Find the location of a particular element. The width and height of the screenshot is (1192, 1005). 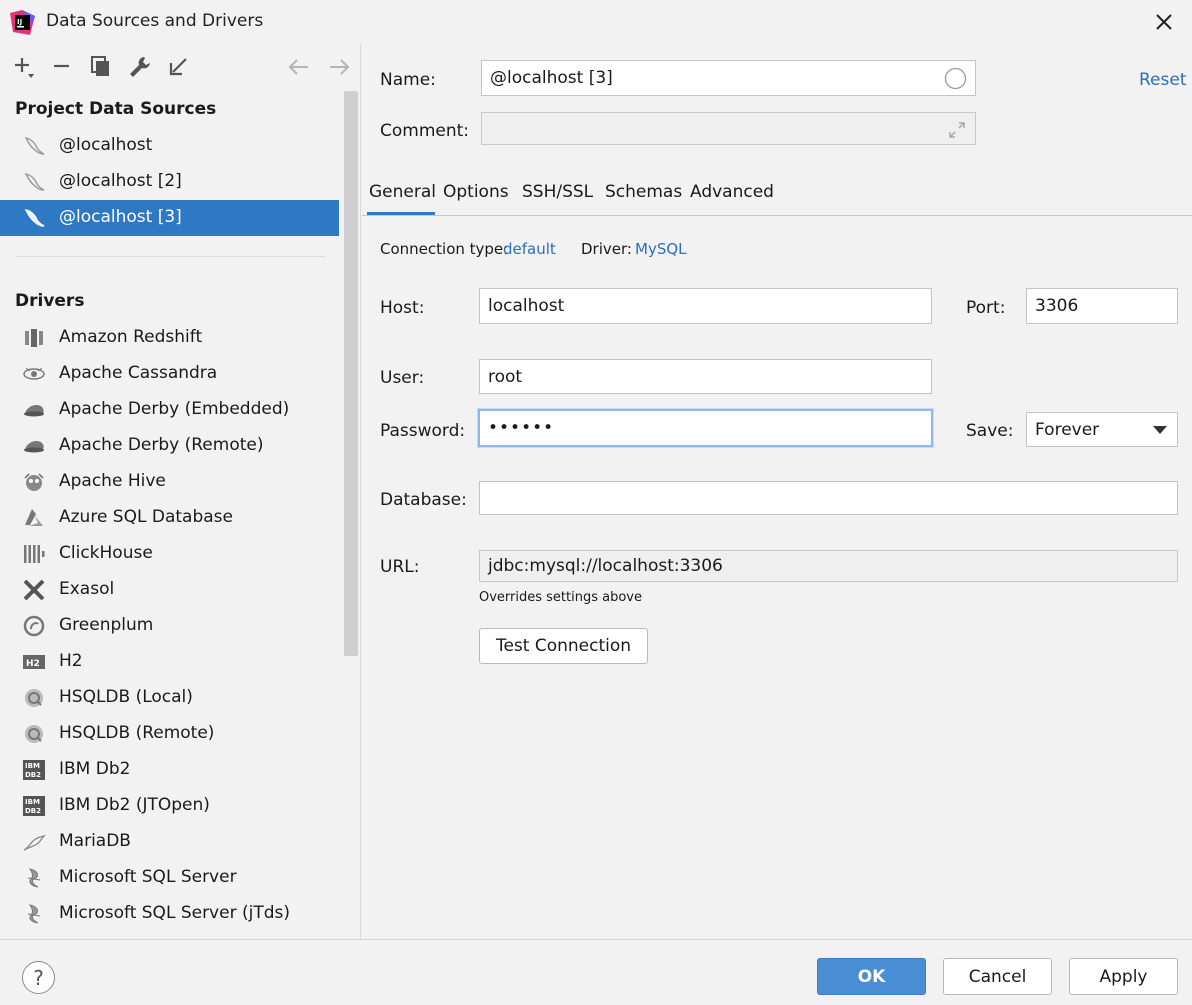

driver-item: Microsoft SQL Server is located at coordinates (169, 878).